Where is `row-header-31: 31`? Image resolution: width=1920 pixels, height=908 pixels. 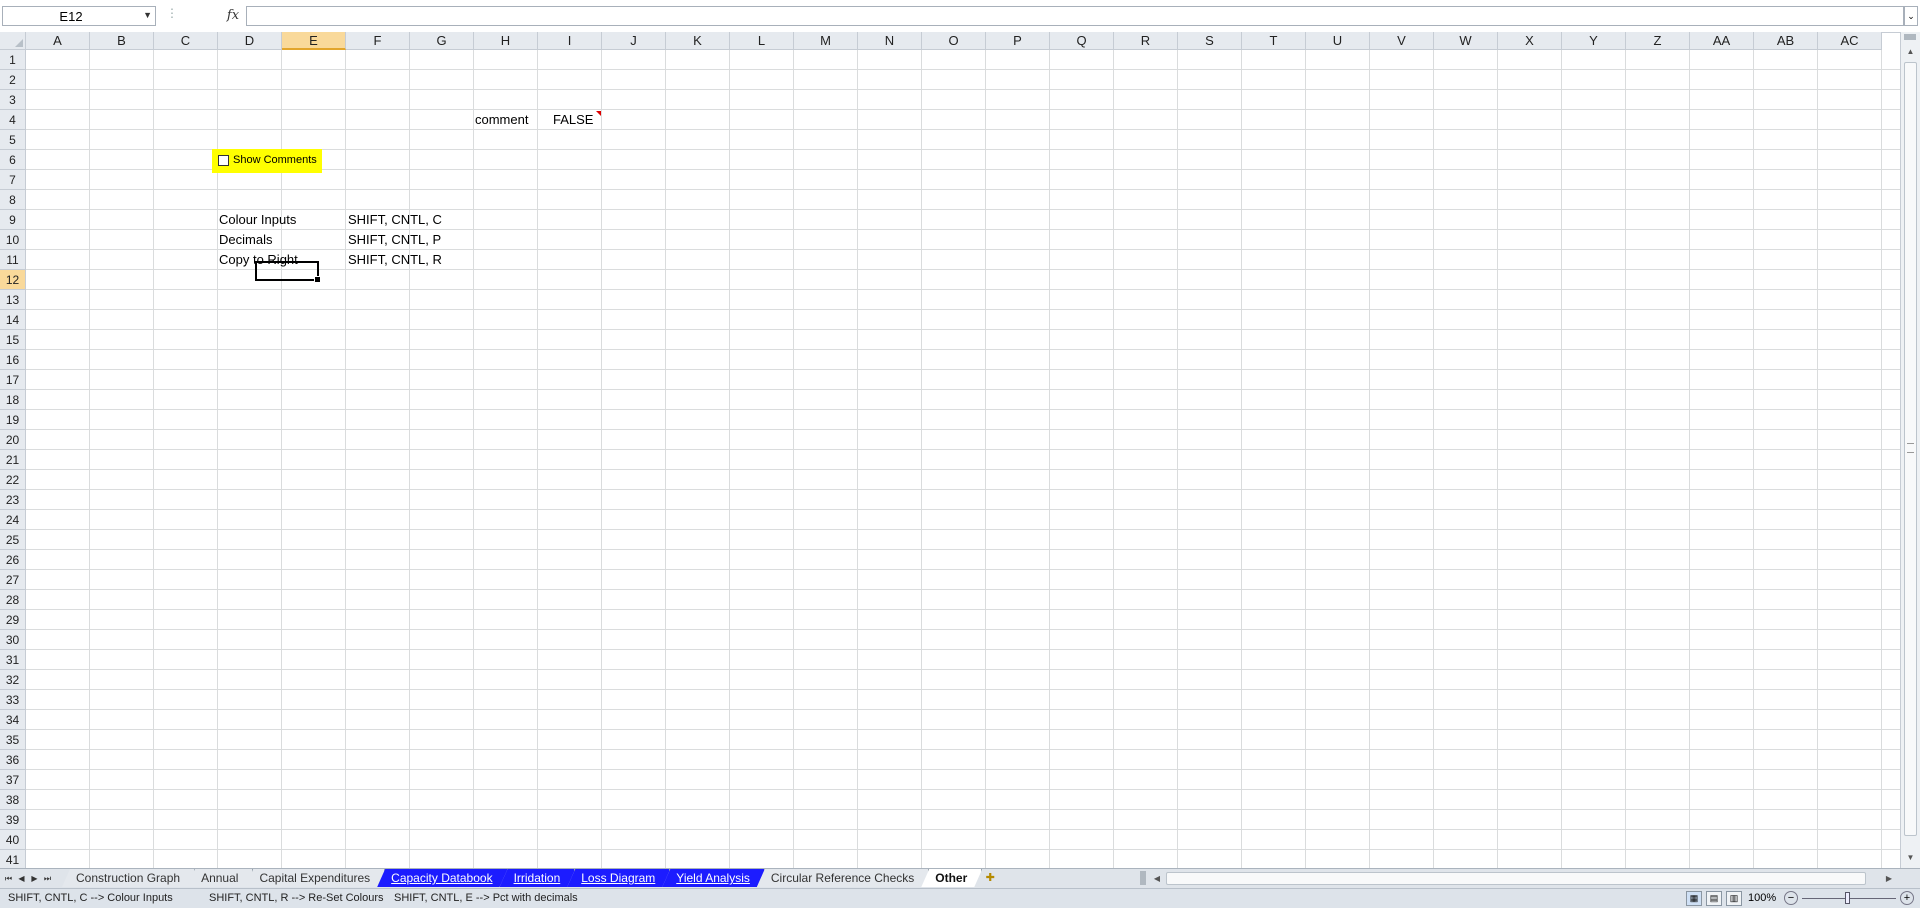 row-header-31: 31 is located at coordinates (13, 660).